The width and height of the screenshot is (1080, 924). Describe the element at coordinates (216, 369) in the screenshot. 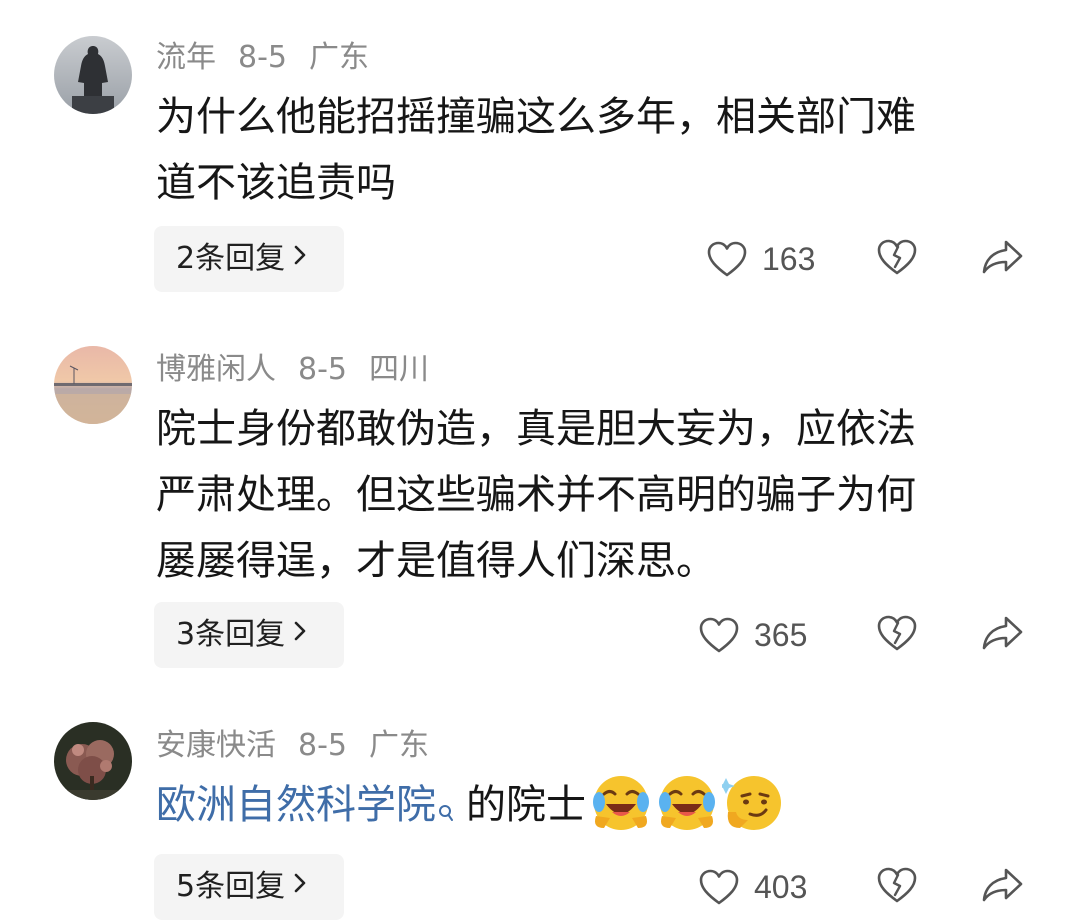

I see `username: 博雅闲人` at that location.